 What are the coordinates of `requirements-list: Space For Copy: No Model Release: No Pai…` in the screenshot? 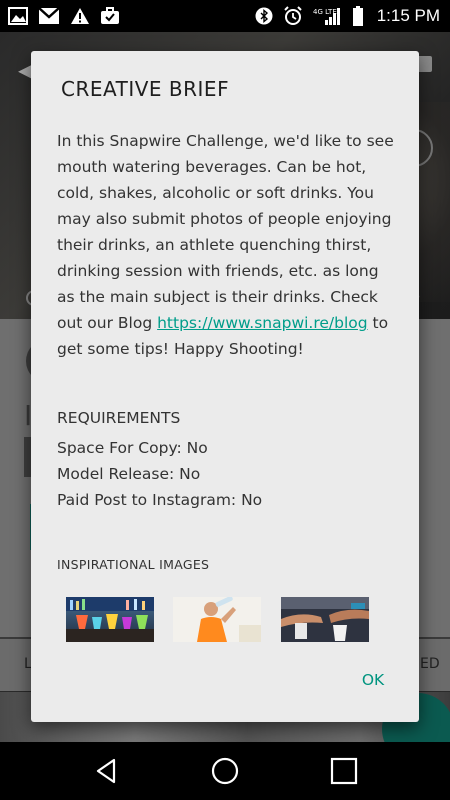 It's located at (159, 474).